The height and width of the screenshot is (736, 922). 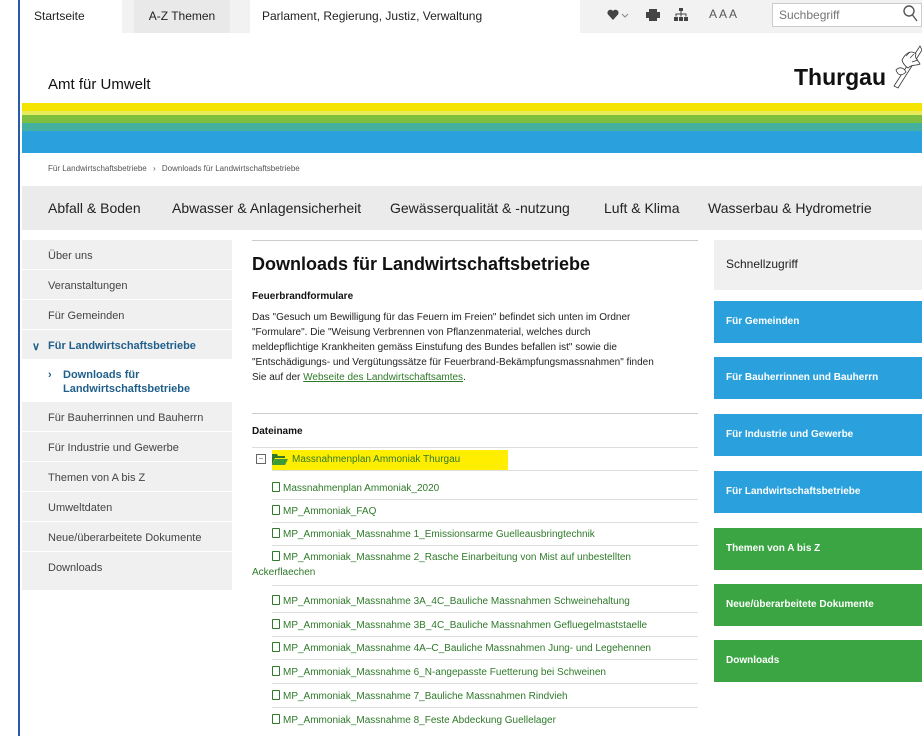 I want to click on nav-gewaesser: Gewässerqualität & -nutzung, so click(x=480, y=208).